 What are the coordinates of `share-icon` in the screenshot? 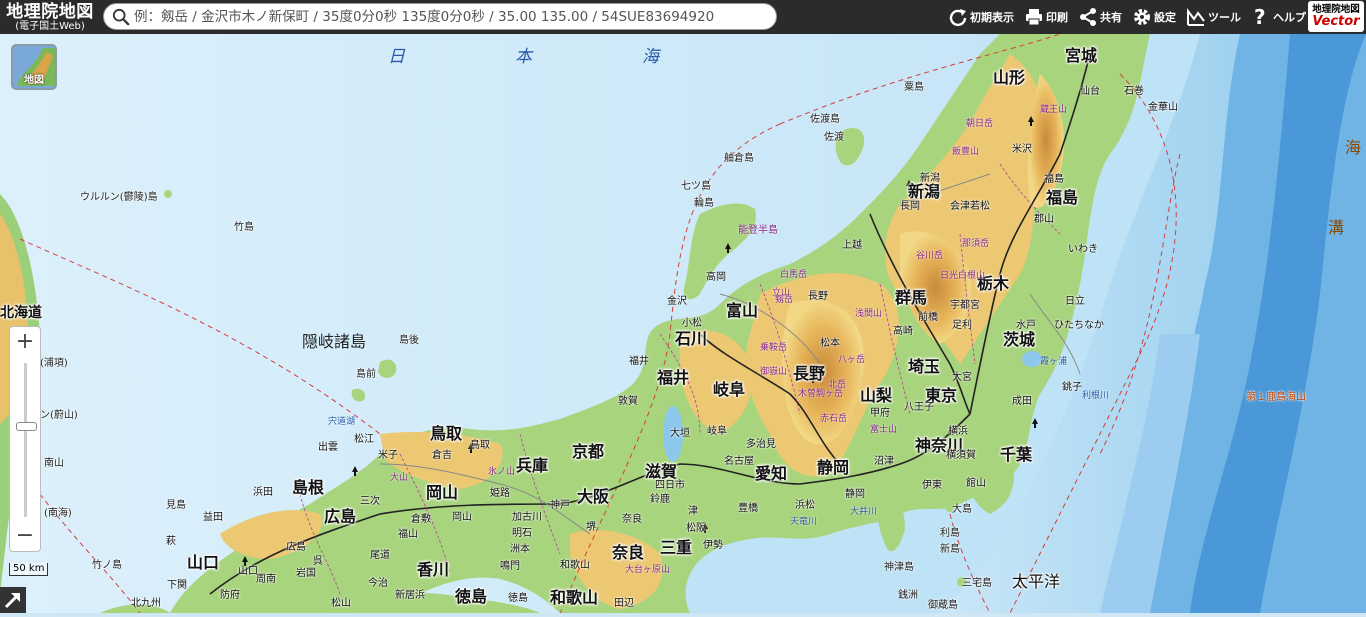 It's located at (1088, 17).